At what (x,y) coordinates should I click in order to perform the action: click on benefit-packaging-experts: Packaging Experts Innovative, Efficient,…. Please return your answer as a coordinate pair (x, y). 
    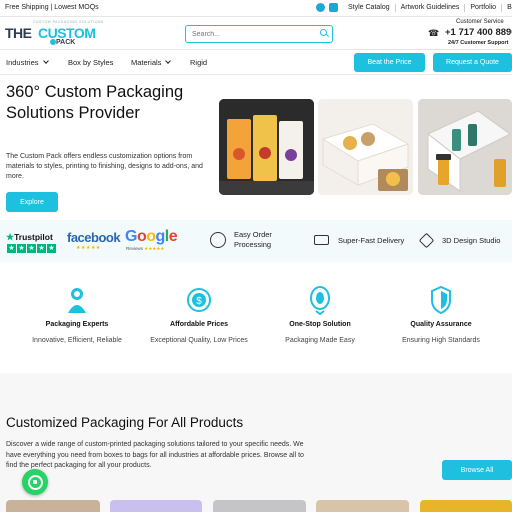
    Looking at the image, I should click on (77, 314).